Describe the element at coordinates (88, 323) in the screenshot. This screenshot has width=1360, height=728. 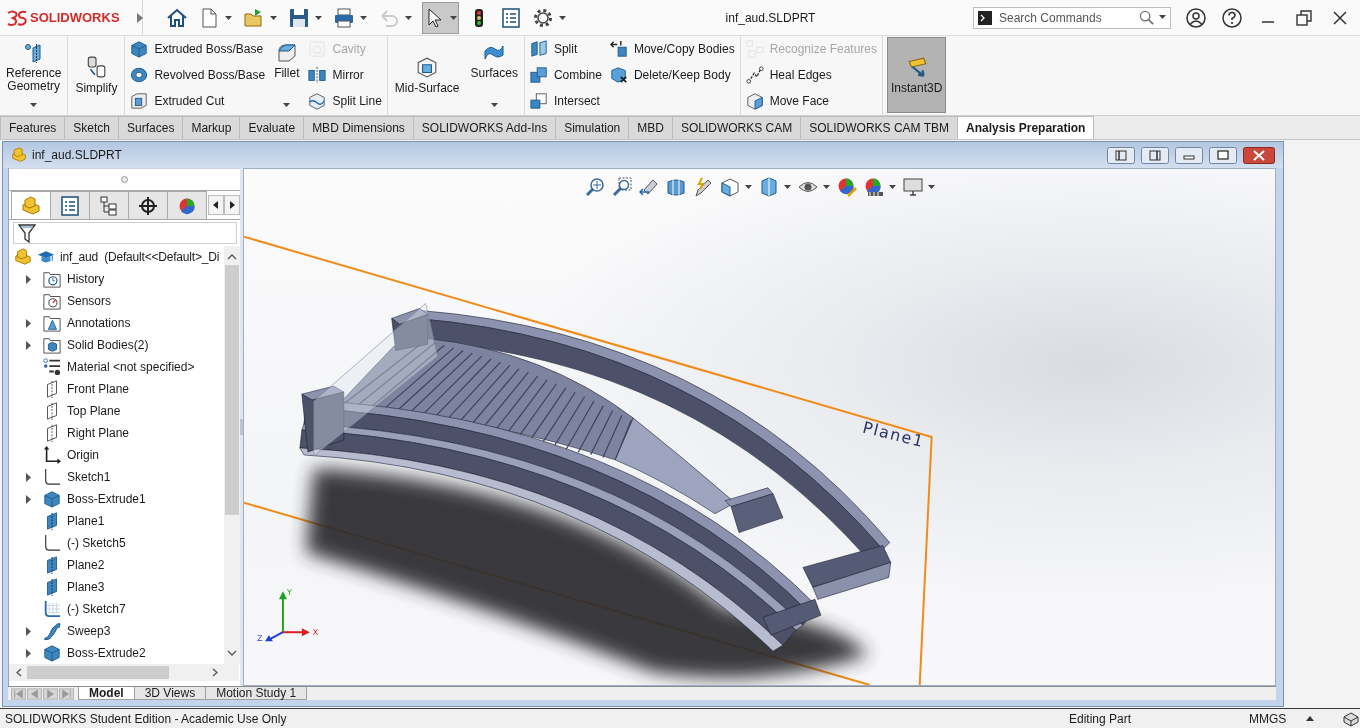
I see `tree-item: Annotations` at that location.